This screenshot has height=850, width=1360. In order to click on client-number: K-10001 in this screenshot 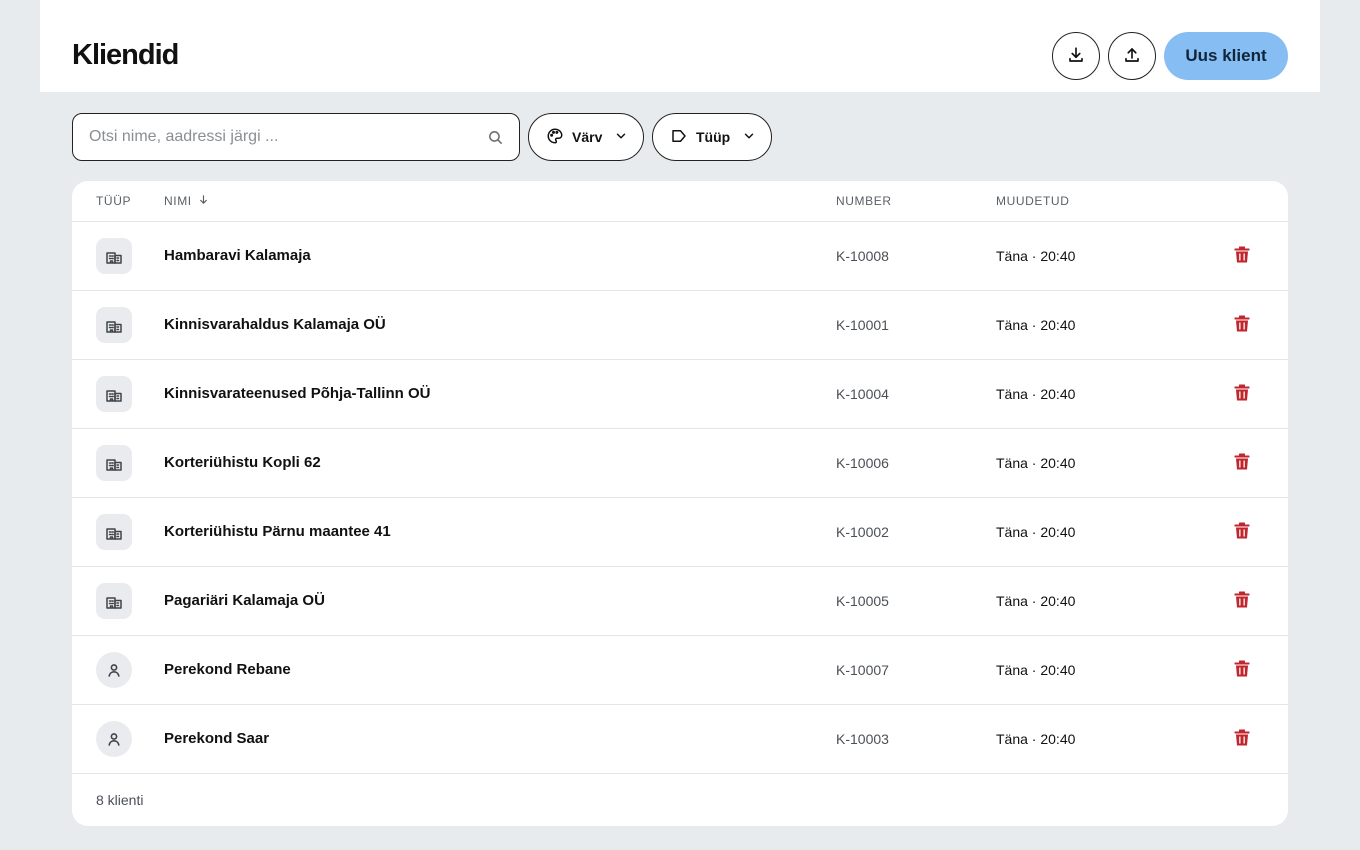, I will do `click(862, 325)`.